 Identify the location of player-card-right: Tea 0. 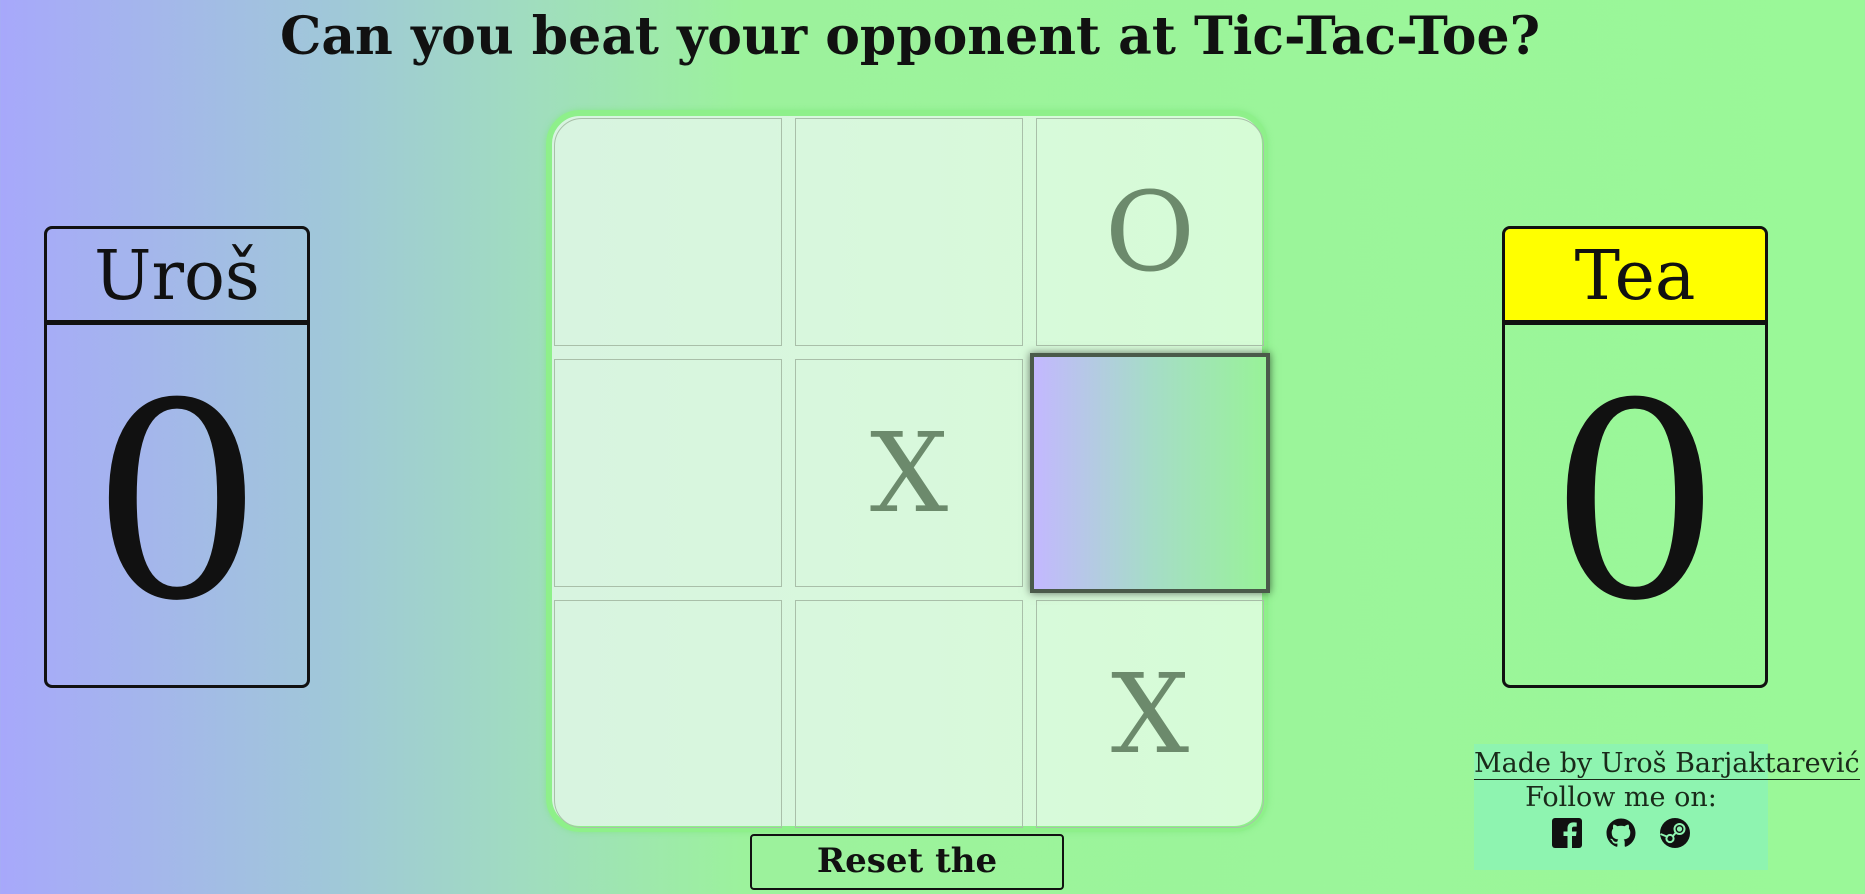
(1635, 457).